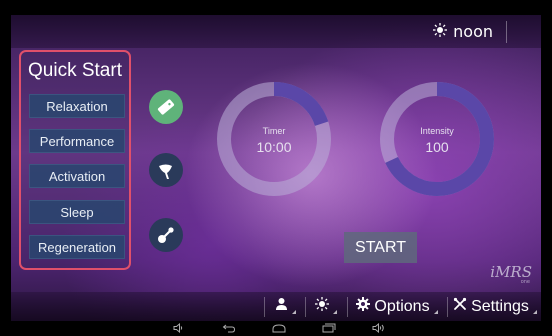  I want to click on user-icon, so click(281, 306).